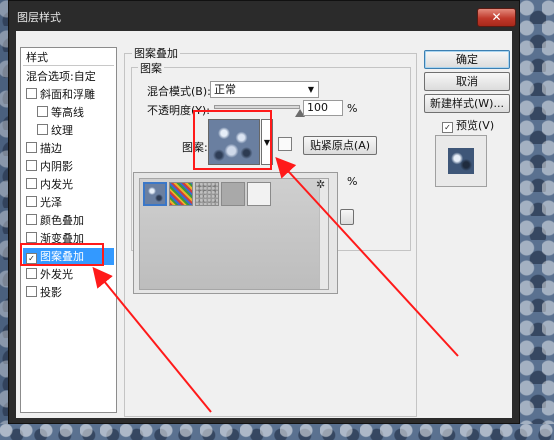 The image size is (554, 440). What do you see at coordinates (537, 220) in the screenshot?
I see `background-texture-right` at bounding box center [537, 220].